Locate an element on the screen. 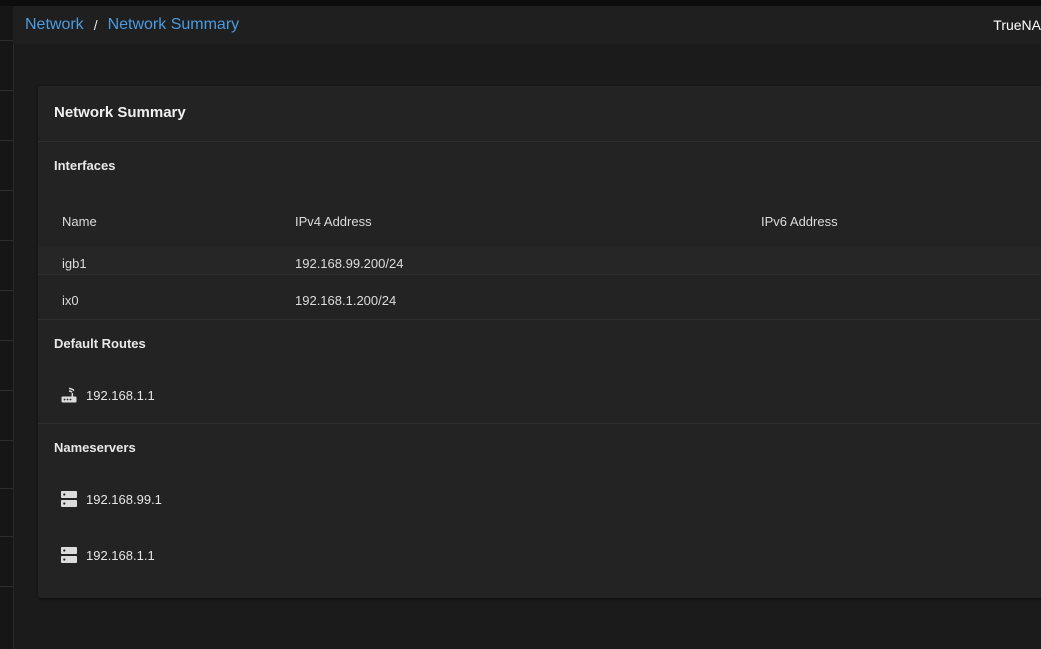 Image resolution: width=1041 pixels, height=649 pixels. card-title: Network Summary is located at coordinates (120, 112).